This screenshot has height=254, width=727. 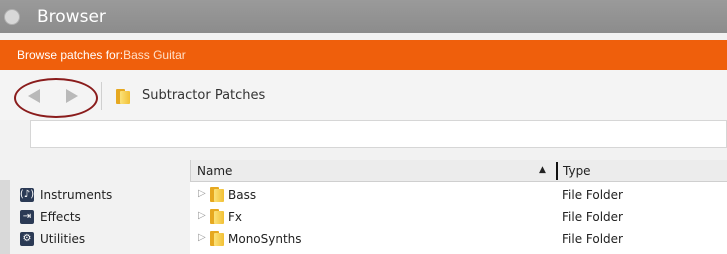 I want to click on back-arrow-icon, so click(x=34, y=96).